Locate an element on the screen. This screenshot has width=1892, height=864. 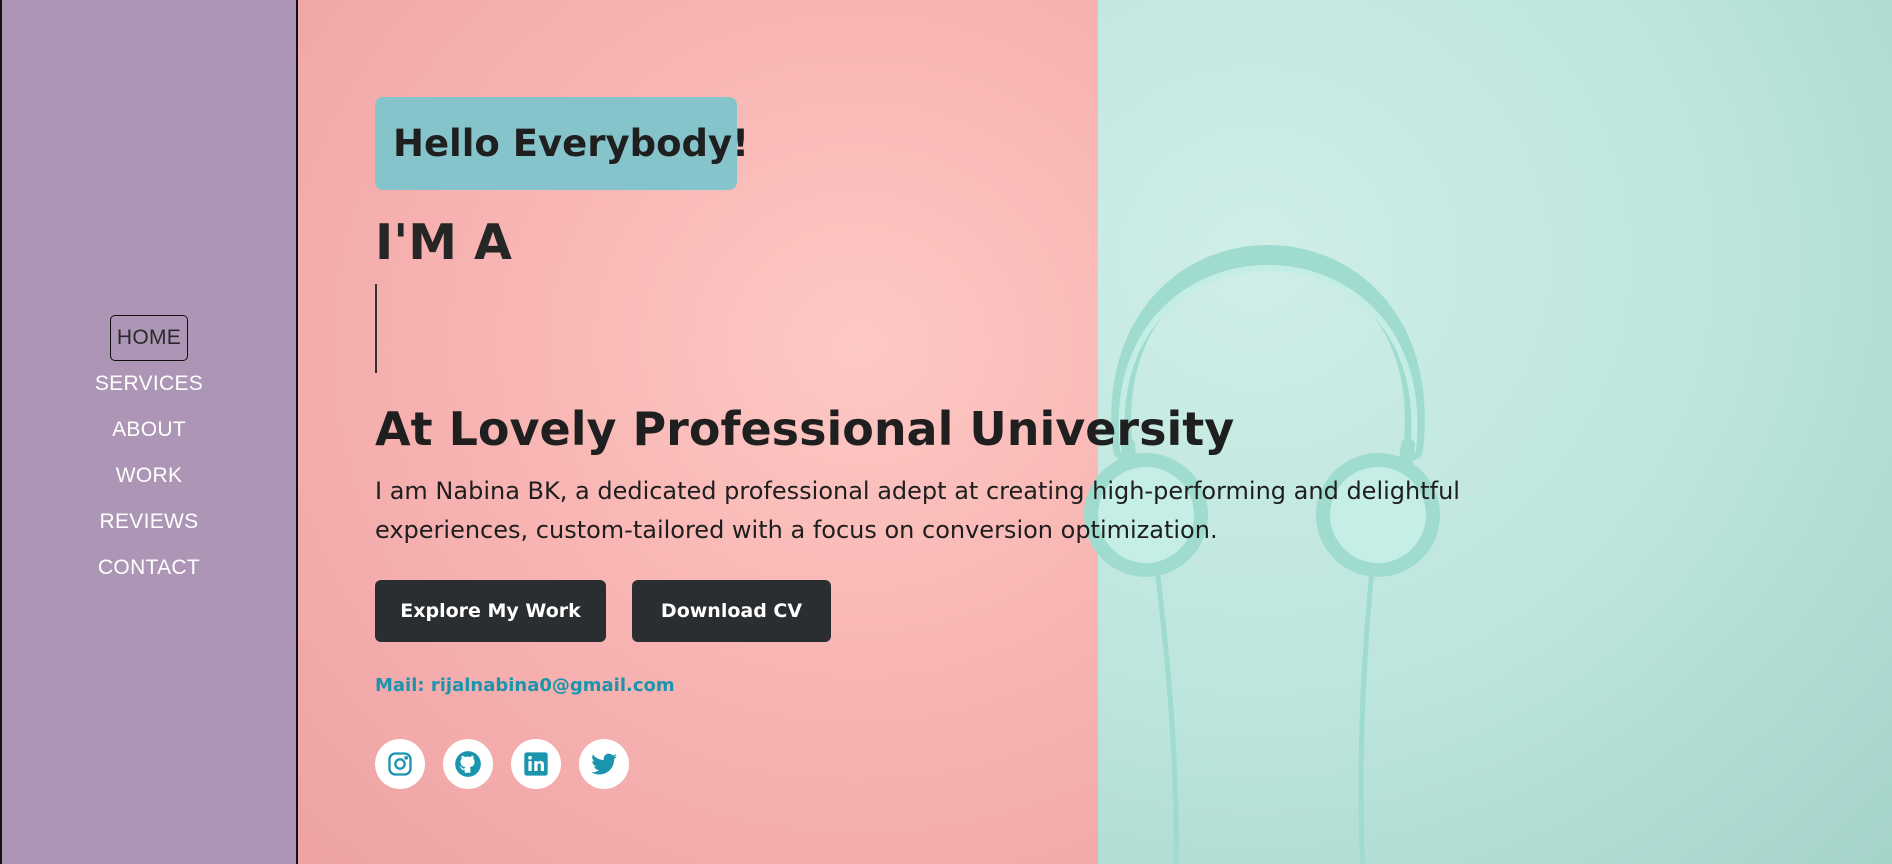
twitter-link is located at coordinates (604, 764).